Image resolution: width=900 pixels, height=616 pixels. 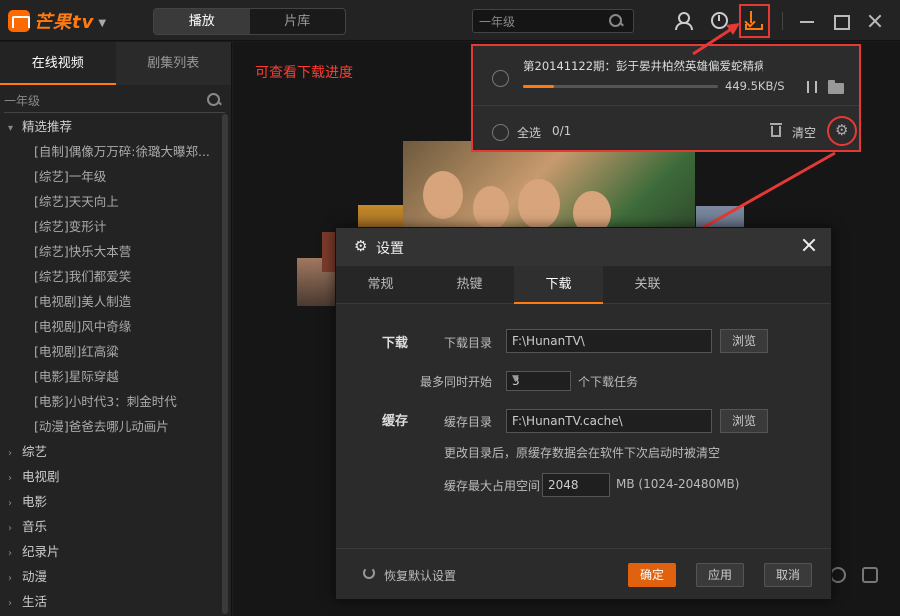 I want to click on tab-online-video: 在线视频, so click(x=58, y=63).